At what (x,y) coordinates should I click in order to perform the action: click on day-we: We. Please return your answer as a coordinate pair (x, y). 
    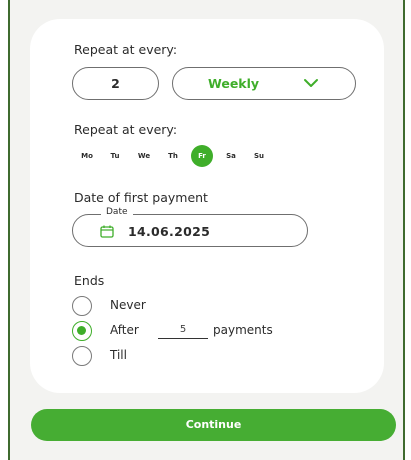
    Looking at the image, I should click on (144, 156).